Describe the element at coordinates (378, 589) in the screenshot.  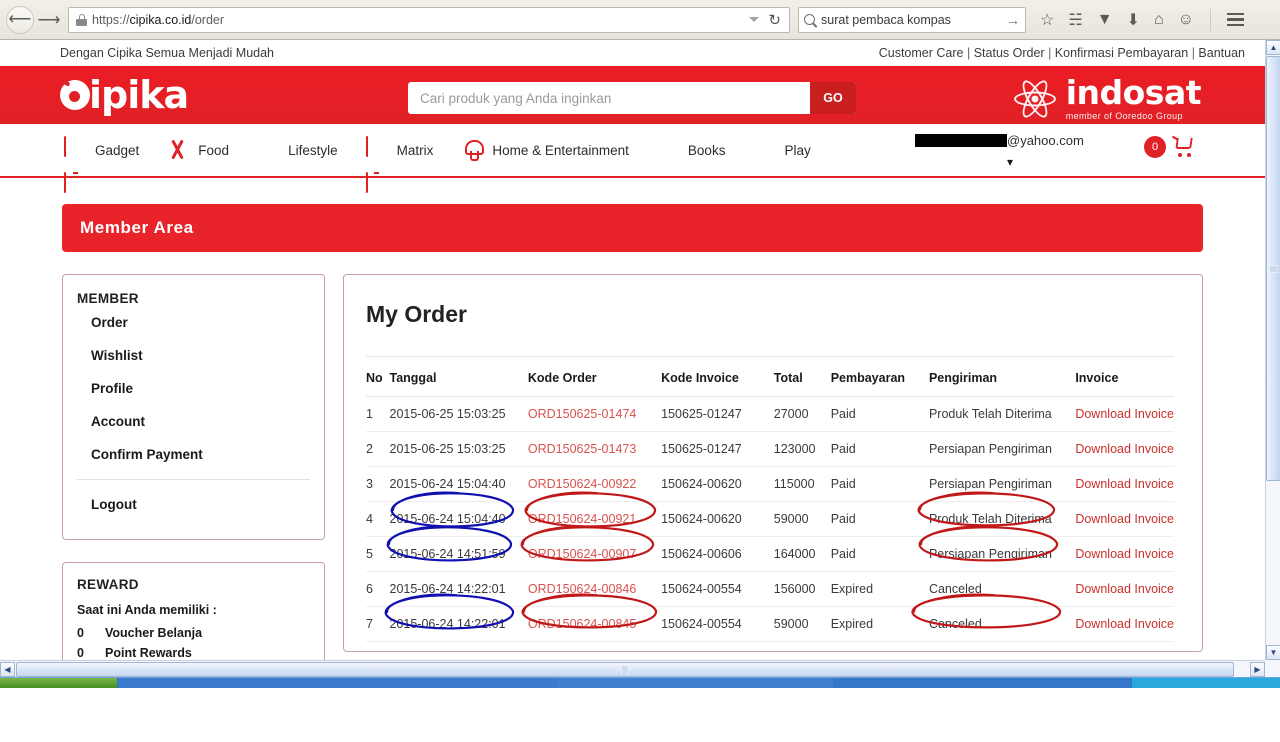
I see `cell-no: 6` at that location.